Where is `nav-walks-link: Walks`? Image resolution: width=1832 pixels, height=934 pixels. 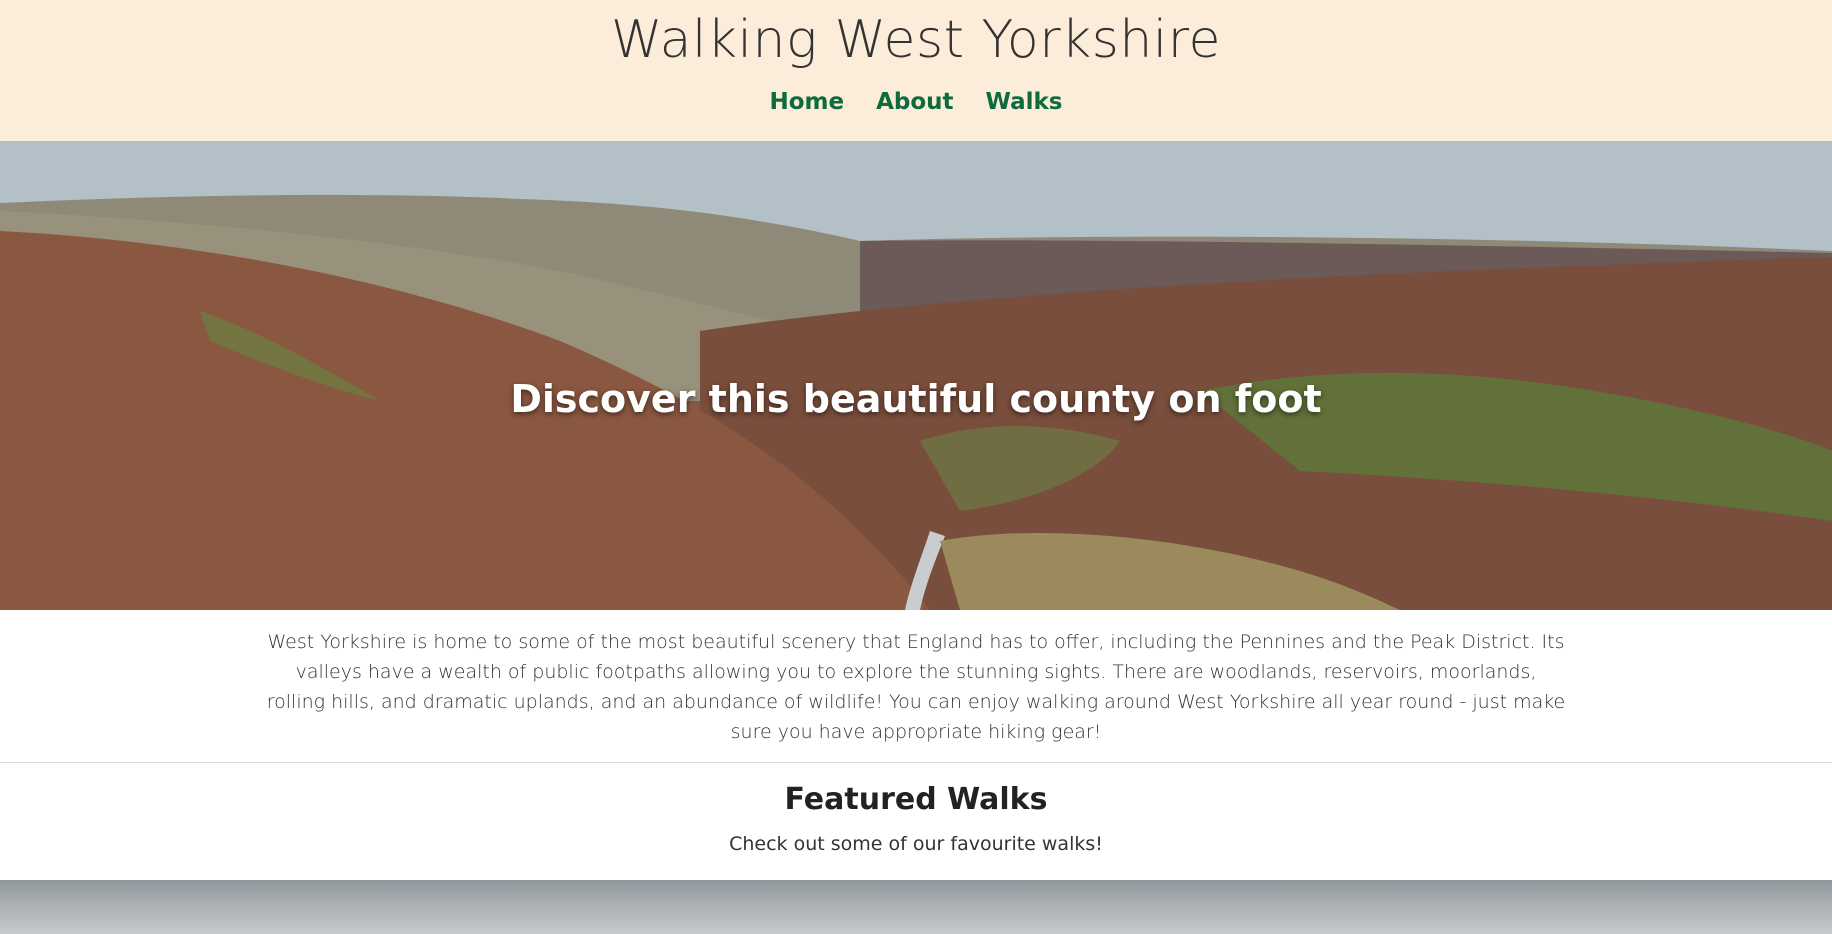
nav-walks-link: Walks is located at coordinates (1024, 102).